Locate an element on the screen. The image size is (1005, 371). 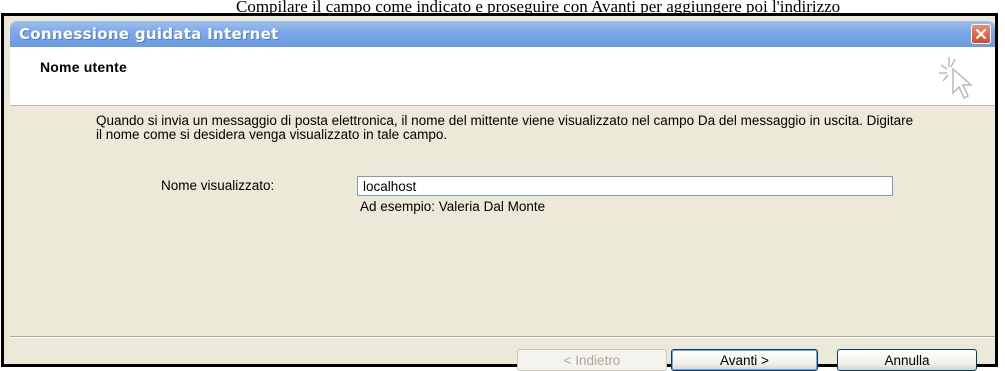
cursor-sparkle-icon is located at coordinates (956, 78).